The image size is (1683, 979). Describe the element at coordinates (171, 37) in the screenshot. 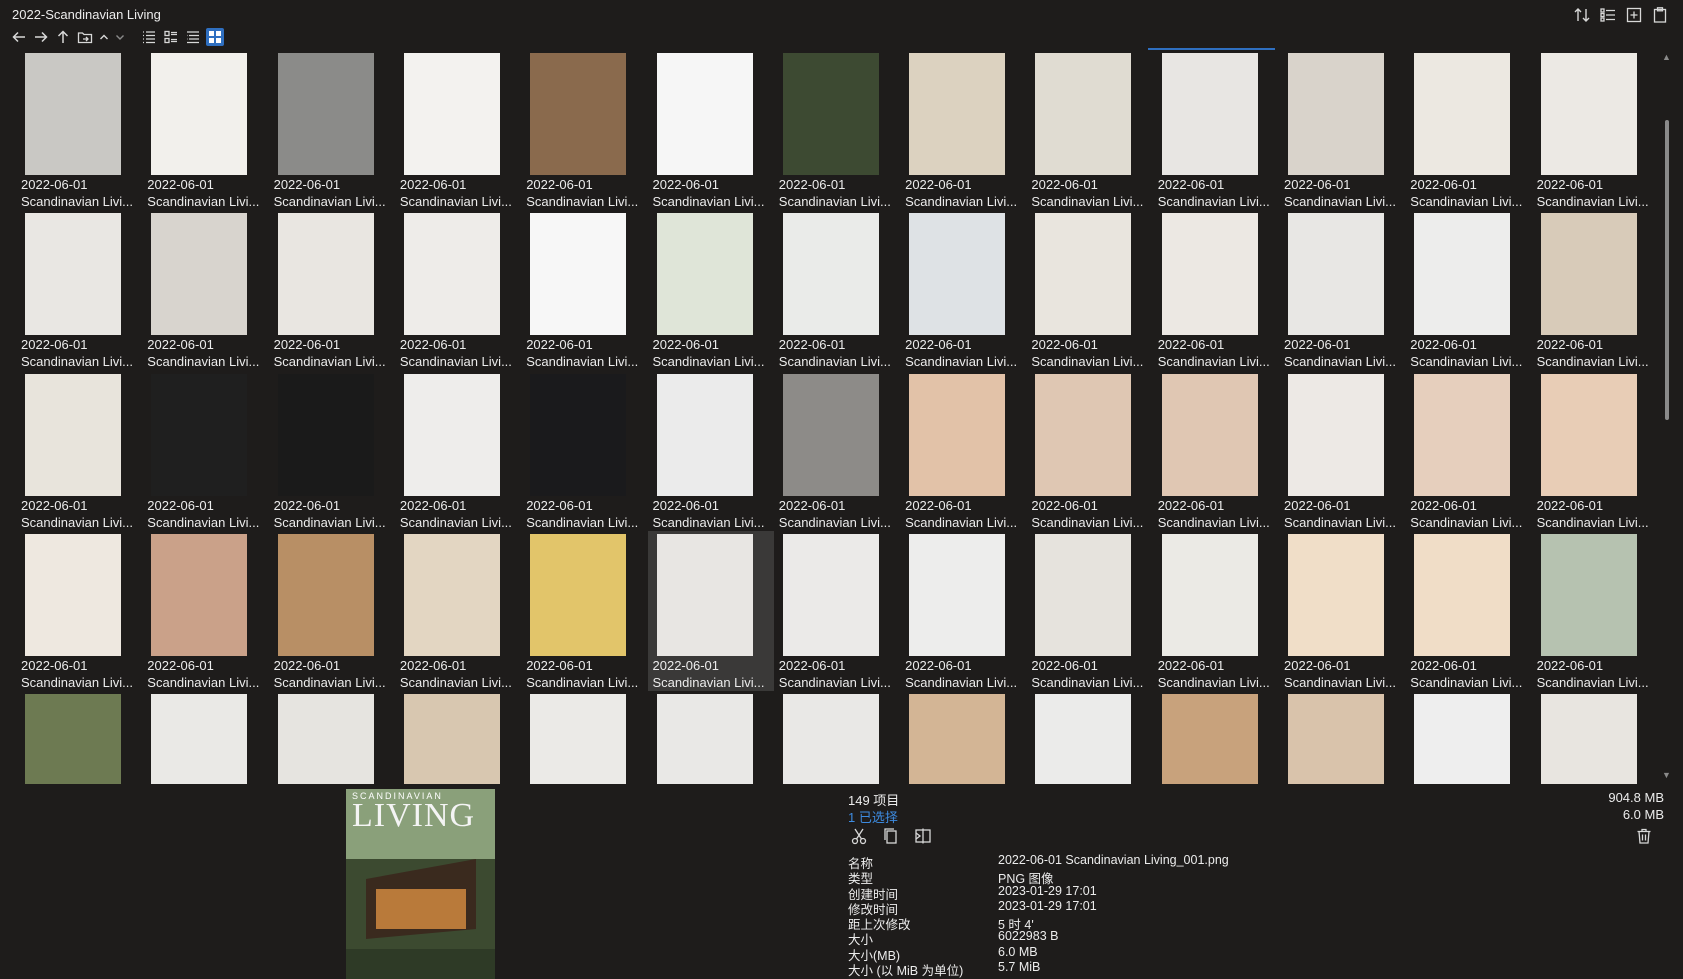

I see `details-view-icon` at that location.